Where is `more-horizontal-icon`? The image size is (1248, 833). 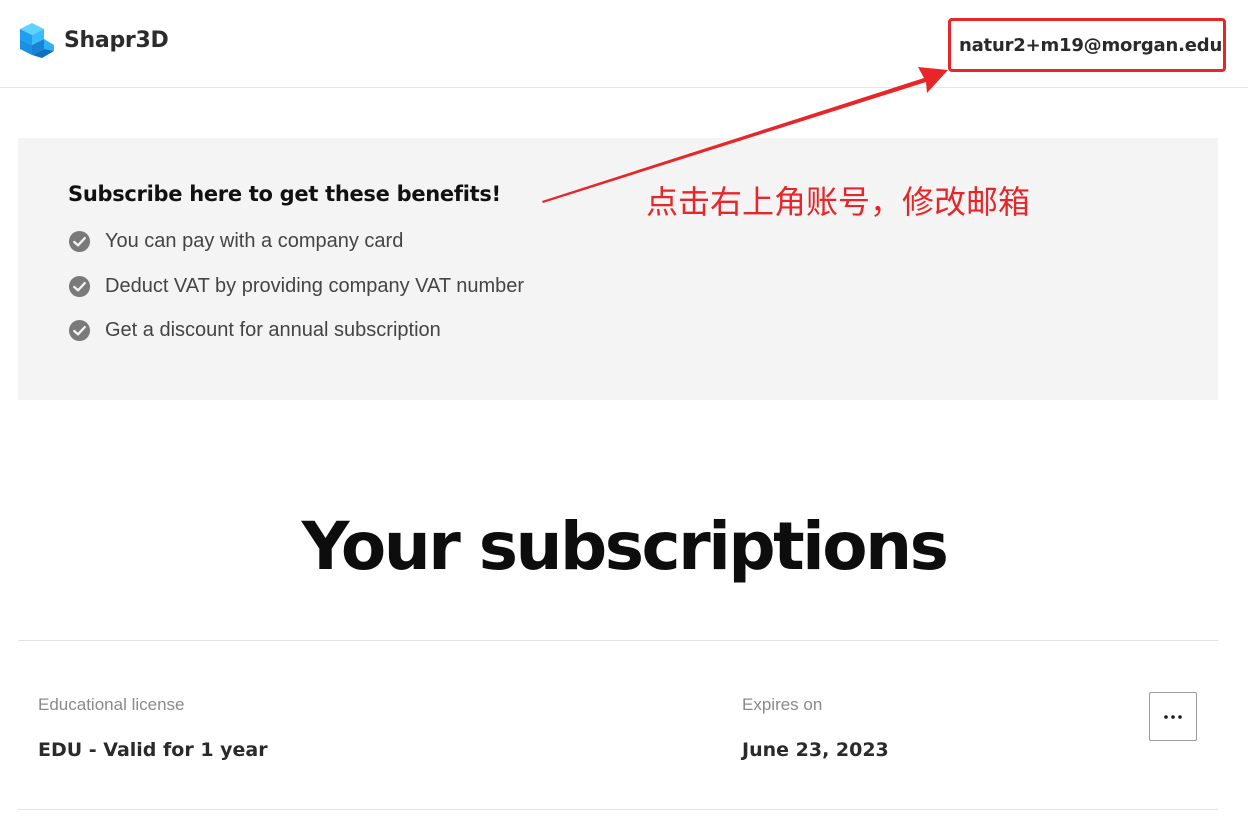
more-horizontal-icon is located at coordinates (1173, 716).